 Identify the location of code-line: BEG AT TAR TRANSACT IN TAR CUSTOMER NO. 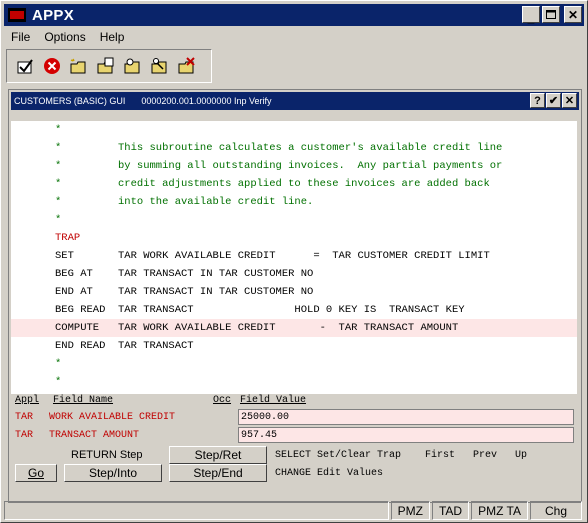
(294, 274).